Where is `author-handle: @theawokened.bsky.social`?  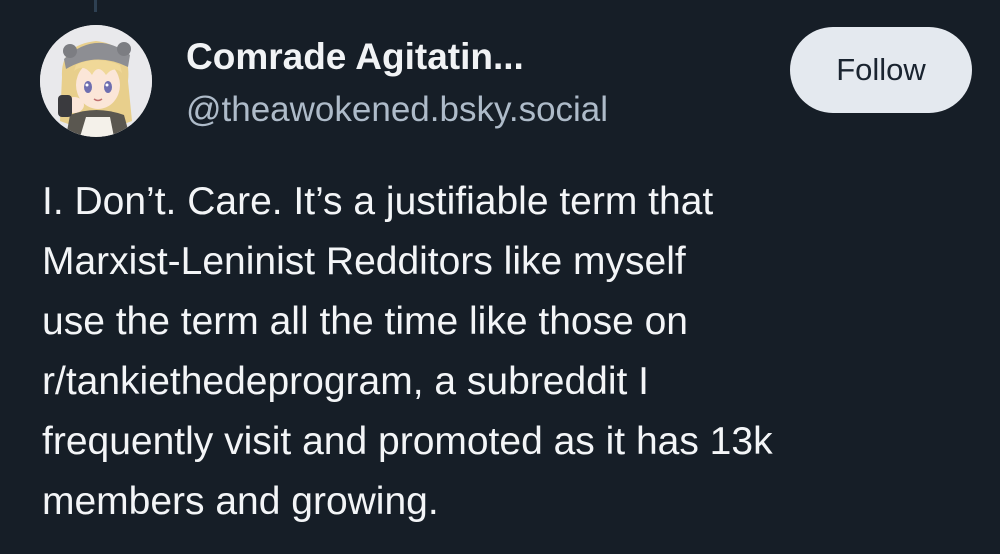
author-handle: @theawokened.bsky.social is located at coordinates (397, 110).